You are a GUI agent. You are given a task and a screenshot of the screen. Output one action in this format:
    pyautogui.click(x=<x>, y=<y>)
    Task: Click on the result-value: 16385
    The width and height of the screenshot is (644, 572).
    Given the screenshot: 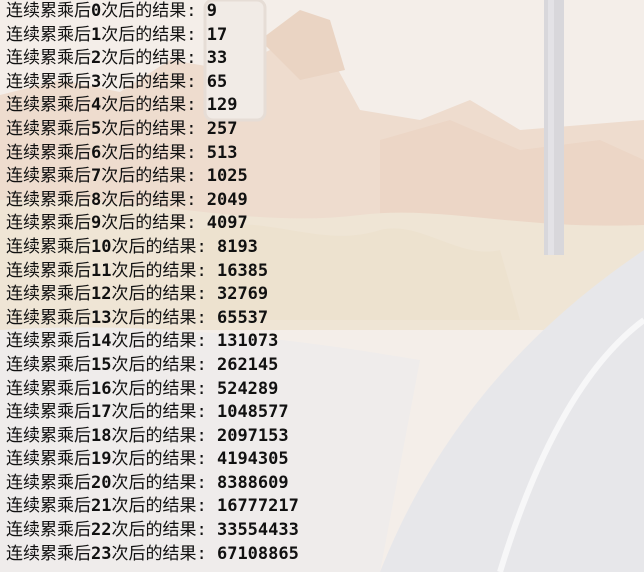 What is the action you would take?
    pyautogui.click(x=242, y=270)
    